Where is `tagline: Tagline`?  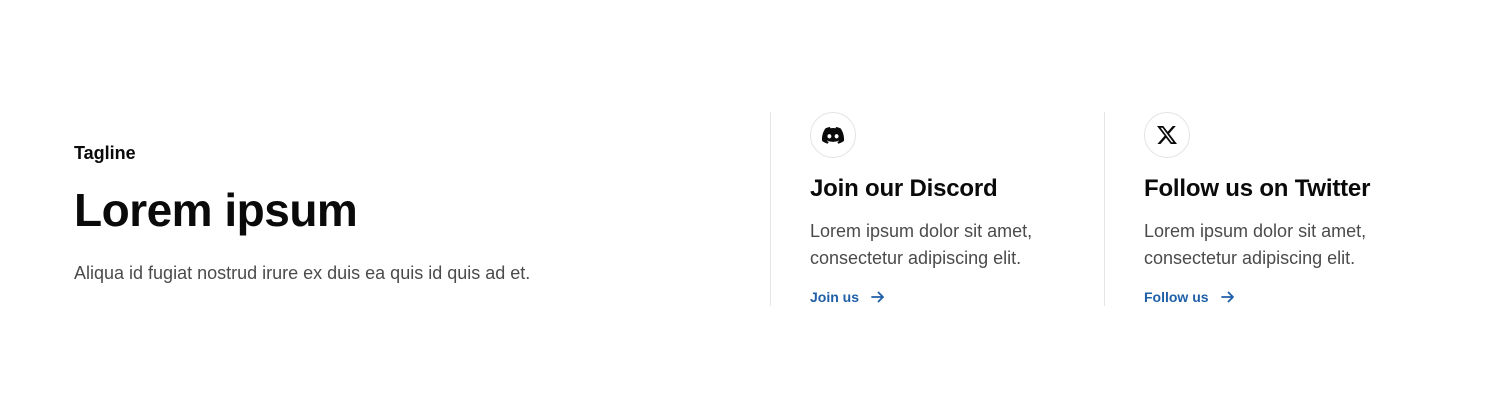 tagline: Tagline is located at coordinates (105, 153).